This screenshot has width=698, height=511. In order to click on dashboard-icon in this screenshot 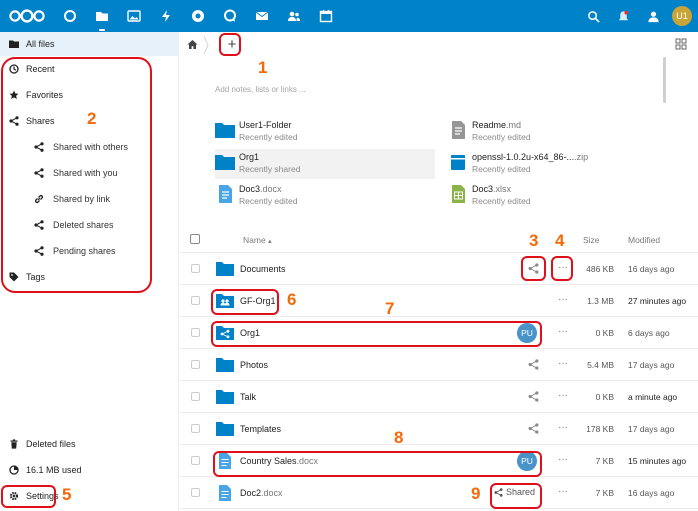, I will do `click(70, 16)`.